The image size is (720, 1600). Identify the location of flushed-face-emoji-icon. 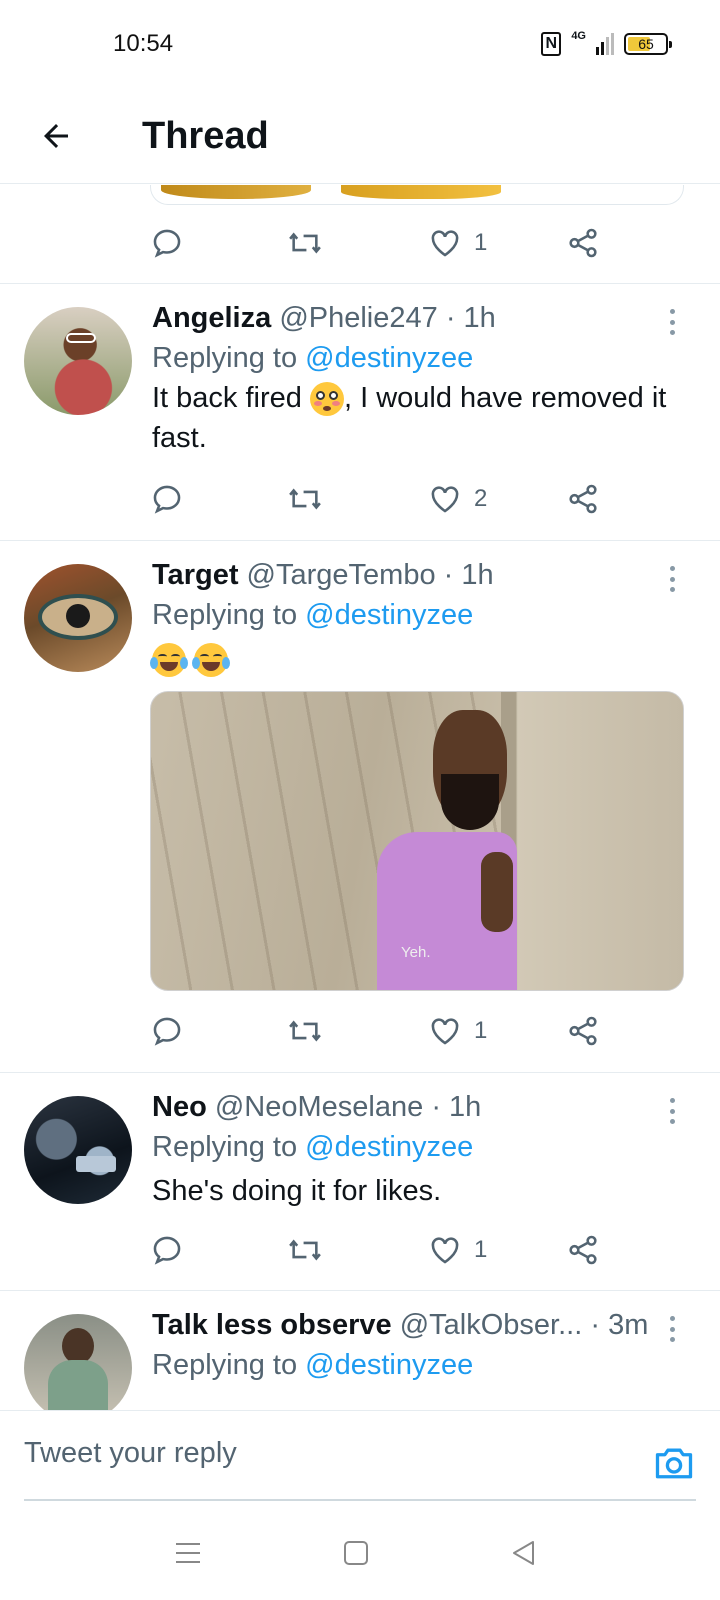
(326, 399).